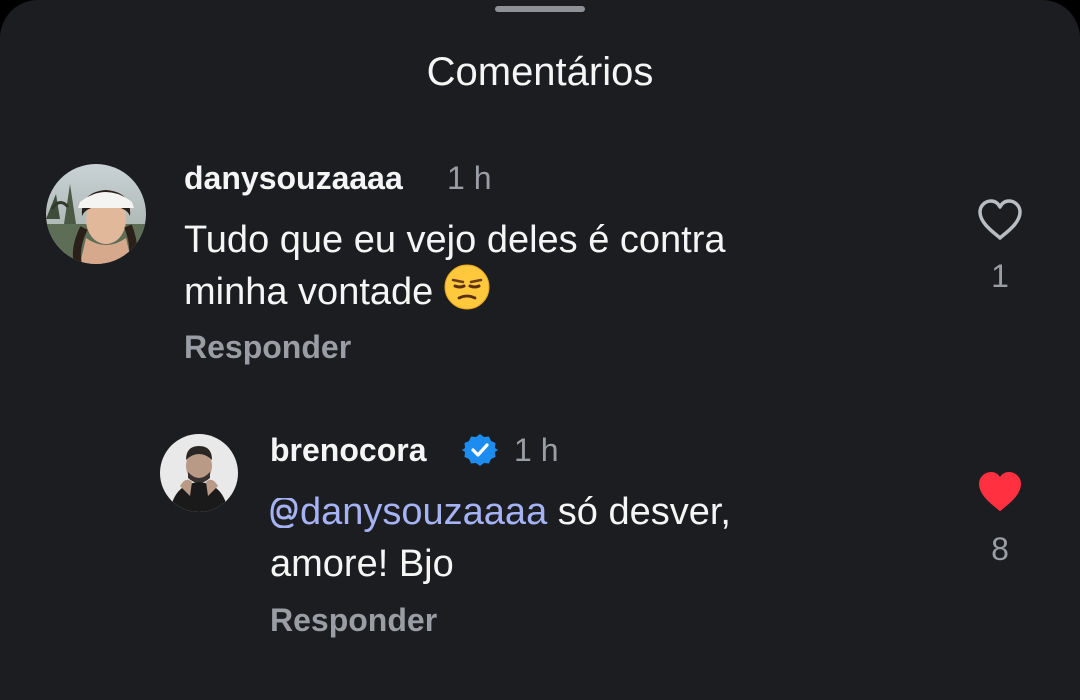 This screenshot has height=700, width=1080. What do you see at coordinates (1000, 276) in the screenshot?
I see `like-count: 1` at bounding box center [1000, 276].